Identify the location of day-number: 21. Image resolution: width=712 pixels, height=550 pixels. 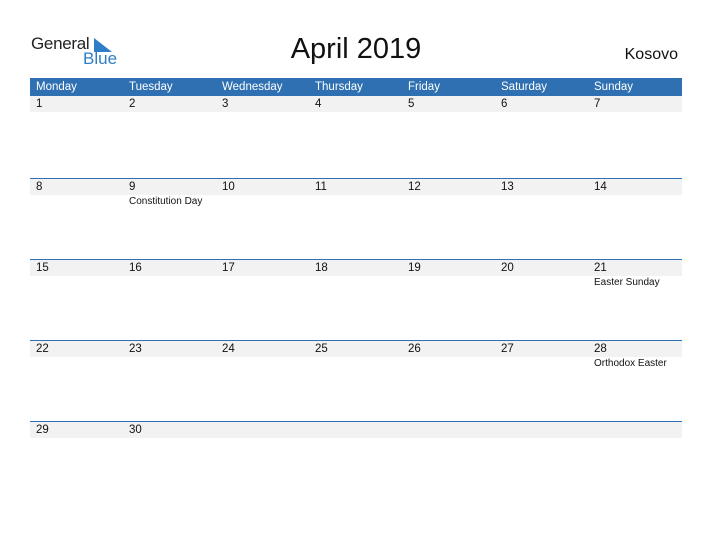
(600, 268).